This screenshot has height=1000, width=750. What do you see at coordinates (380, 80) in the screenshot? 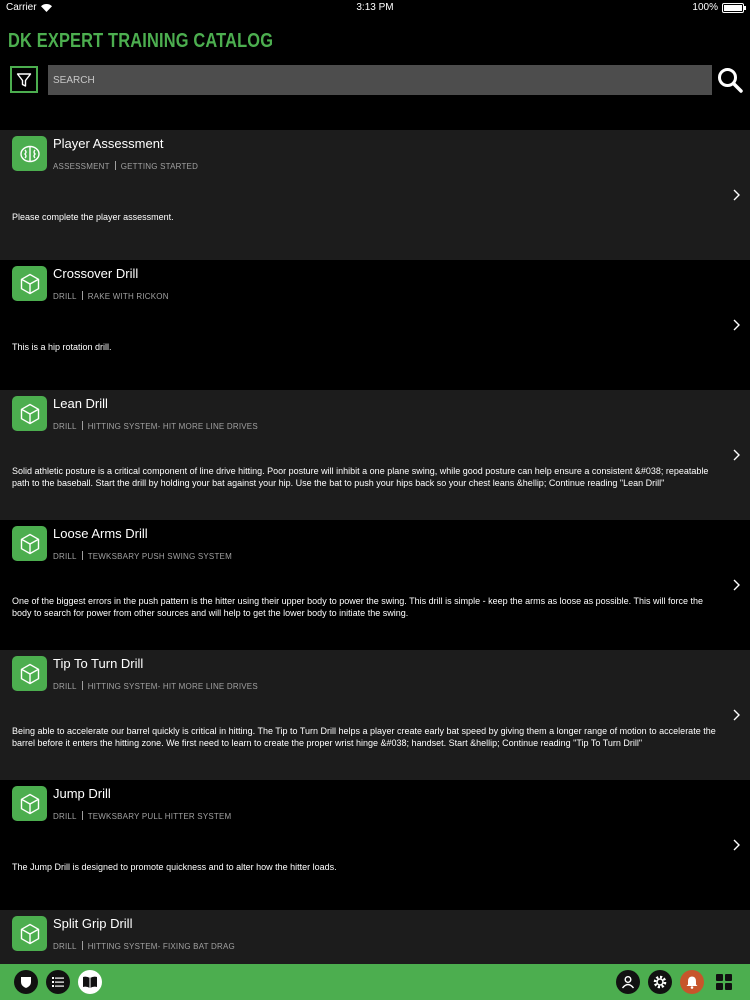
I see `search-input` at bounding box center [380, 80].